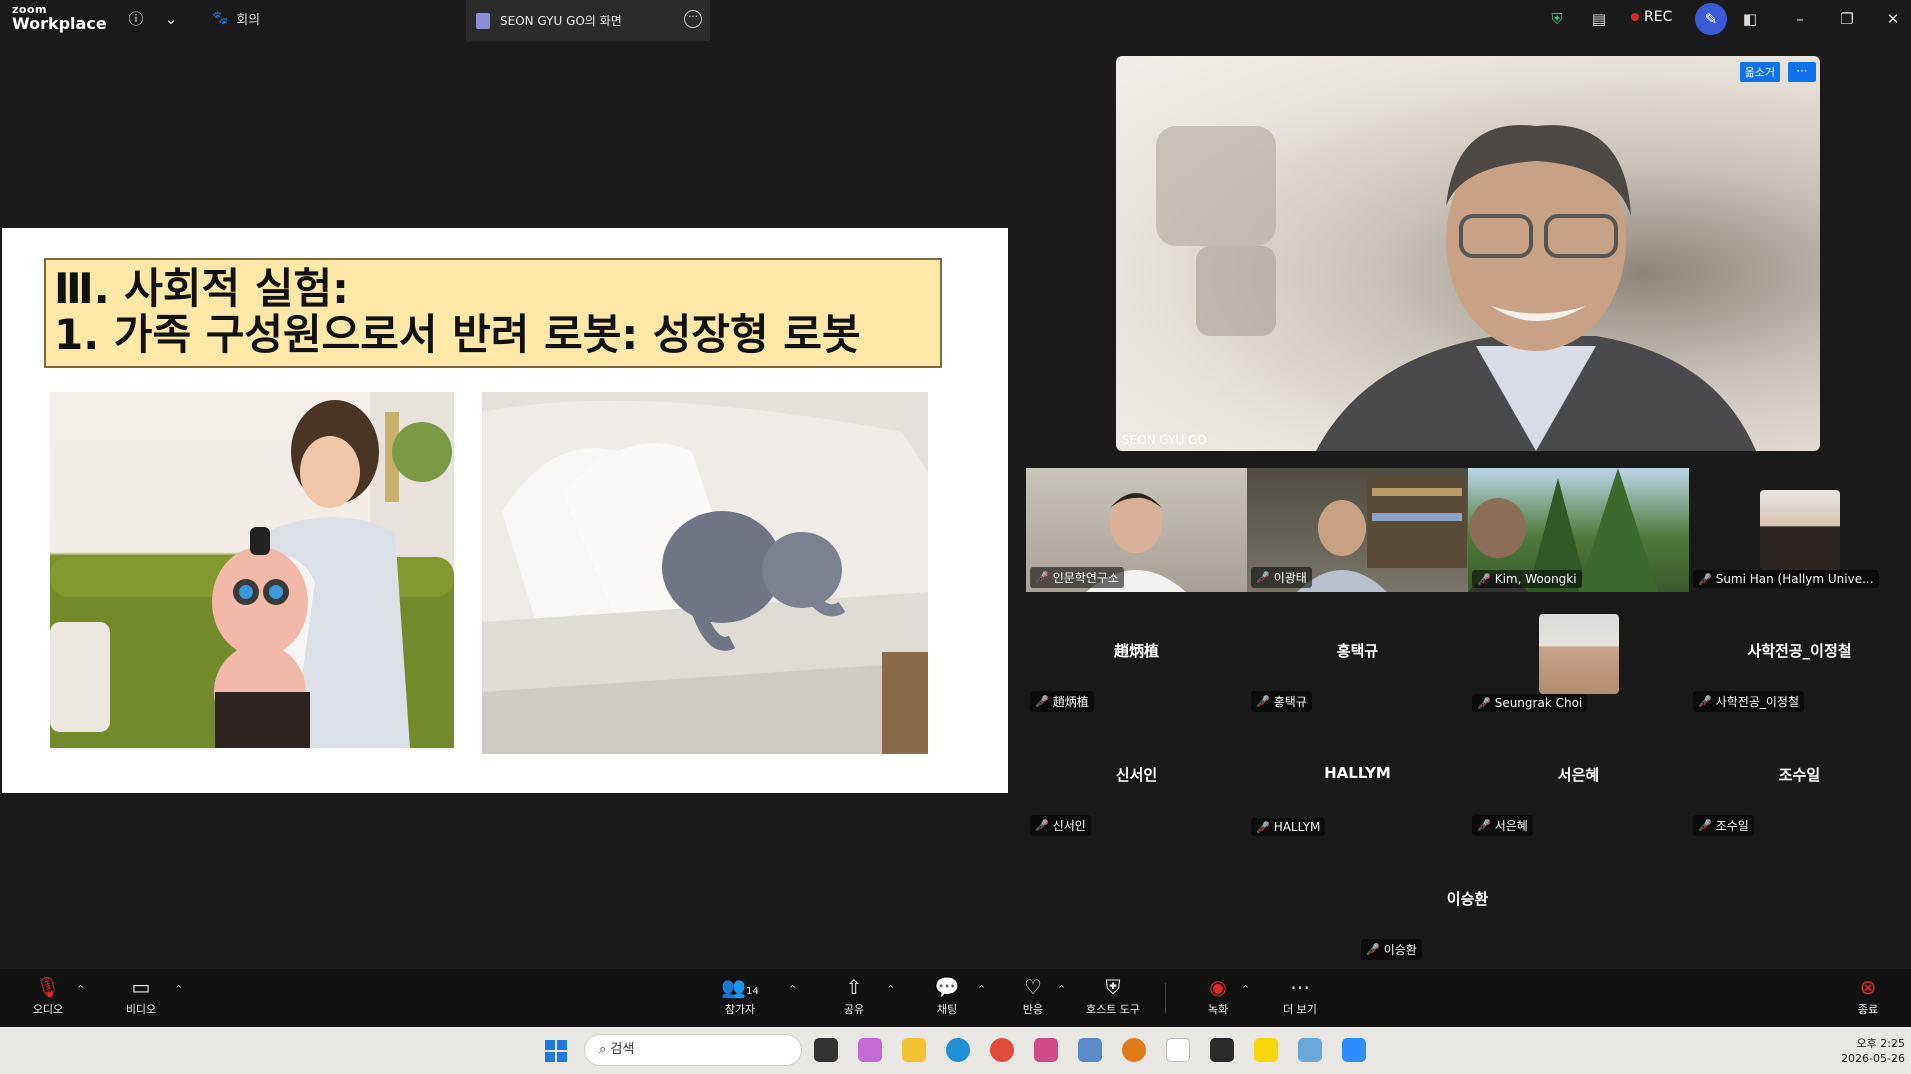 This screenshot has width=1911, height=1074. Describe the element at coordinates (1578, 778) in the screenshot. I see `participant-tile: 서은혜 🎤̸ 서은혜` at that location.